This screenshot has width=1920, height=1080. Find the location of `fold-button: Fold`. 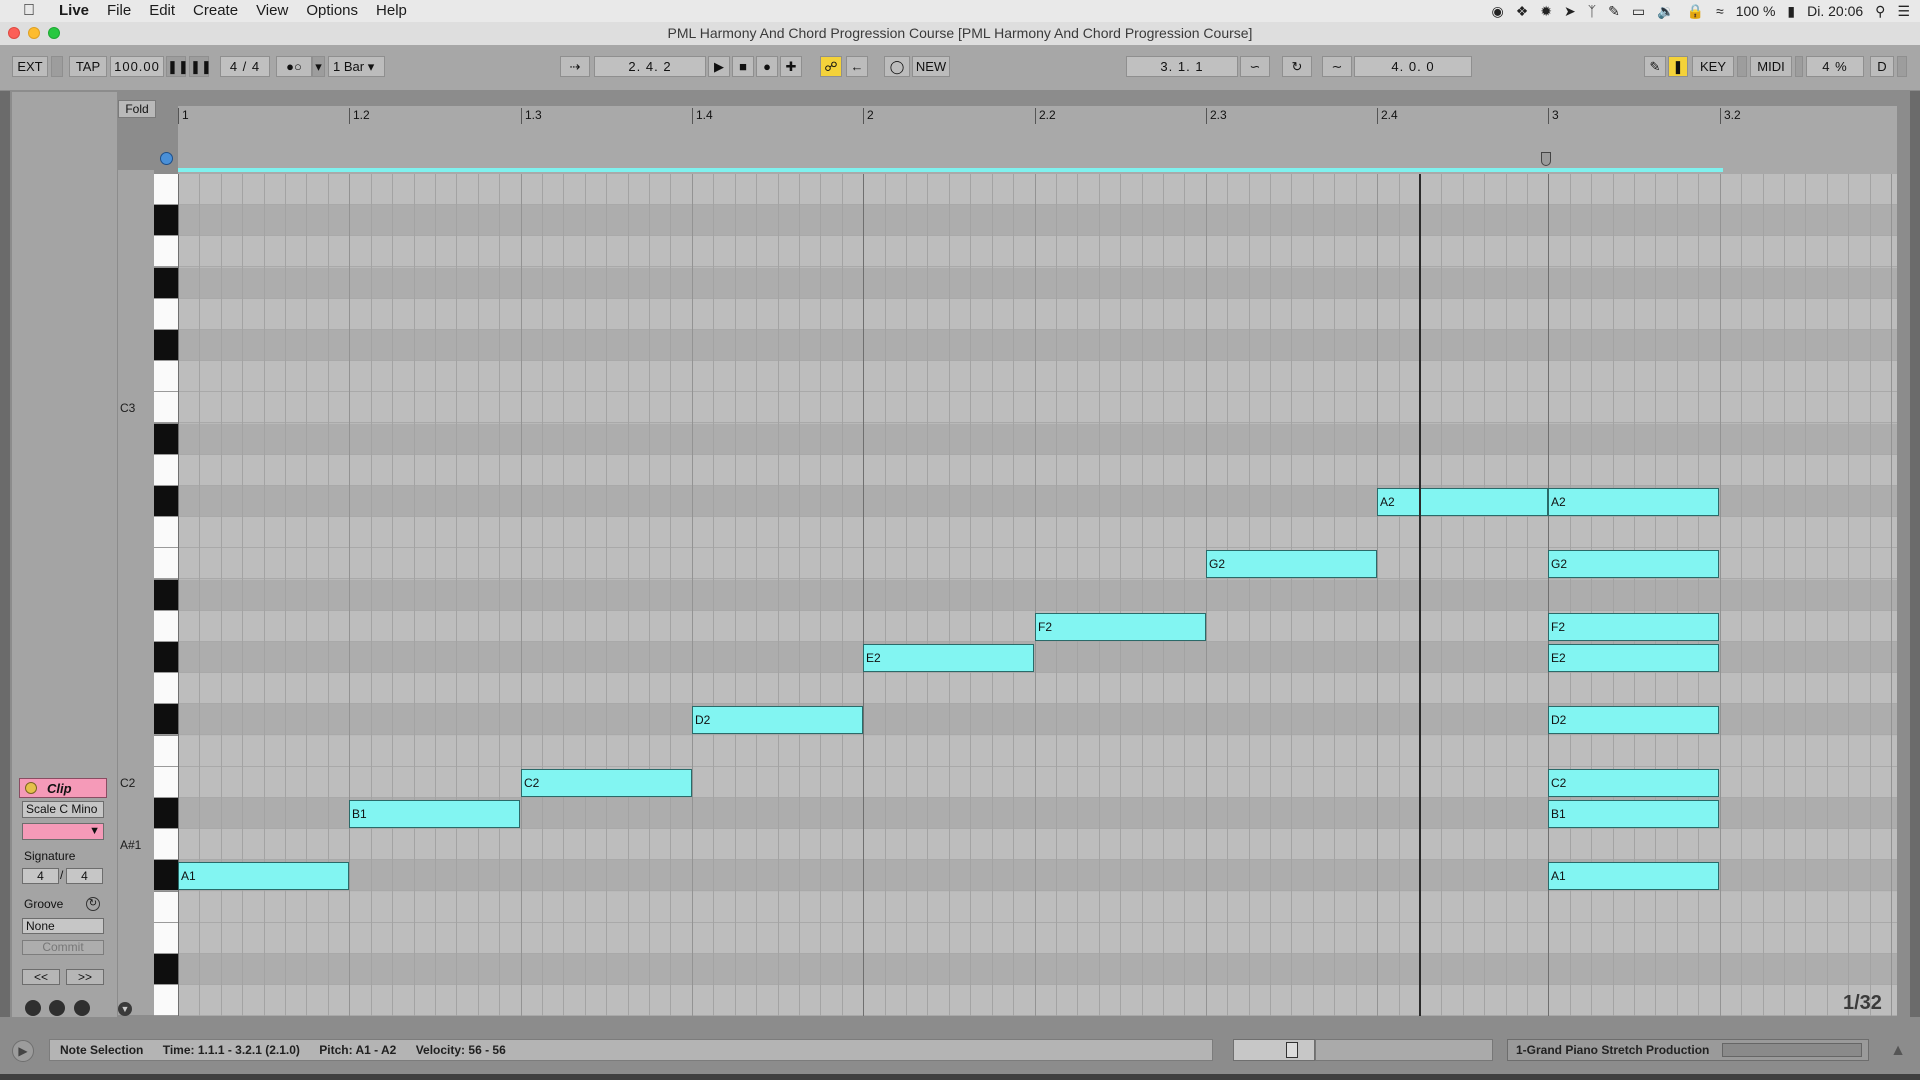

fold-button: Fold is located at coordinates (137, 109).